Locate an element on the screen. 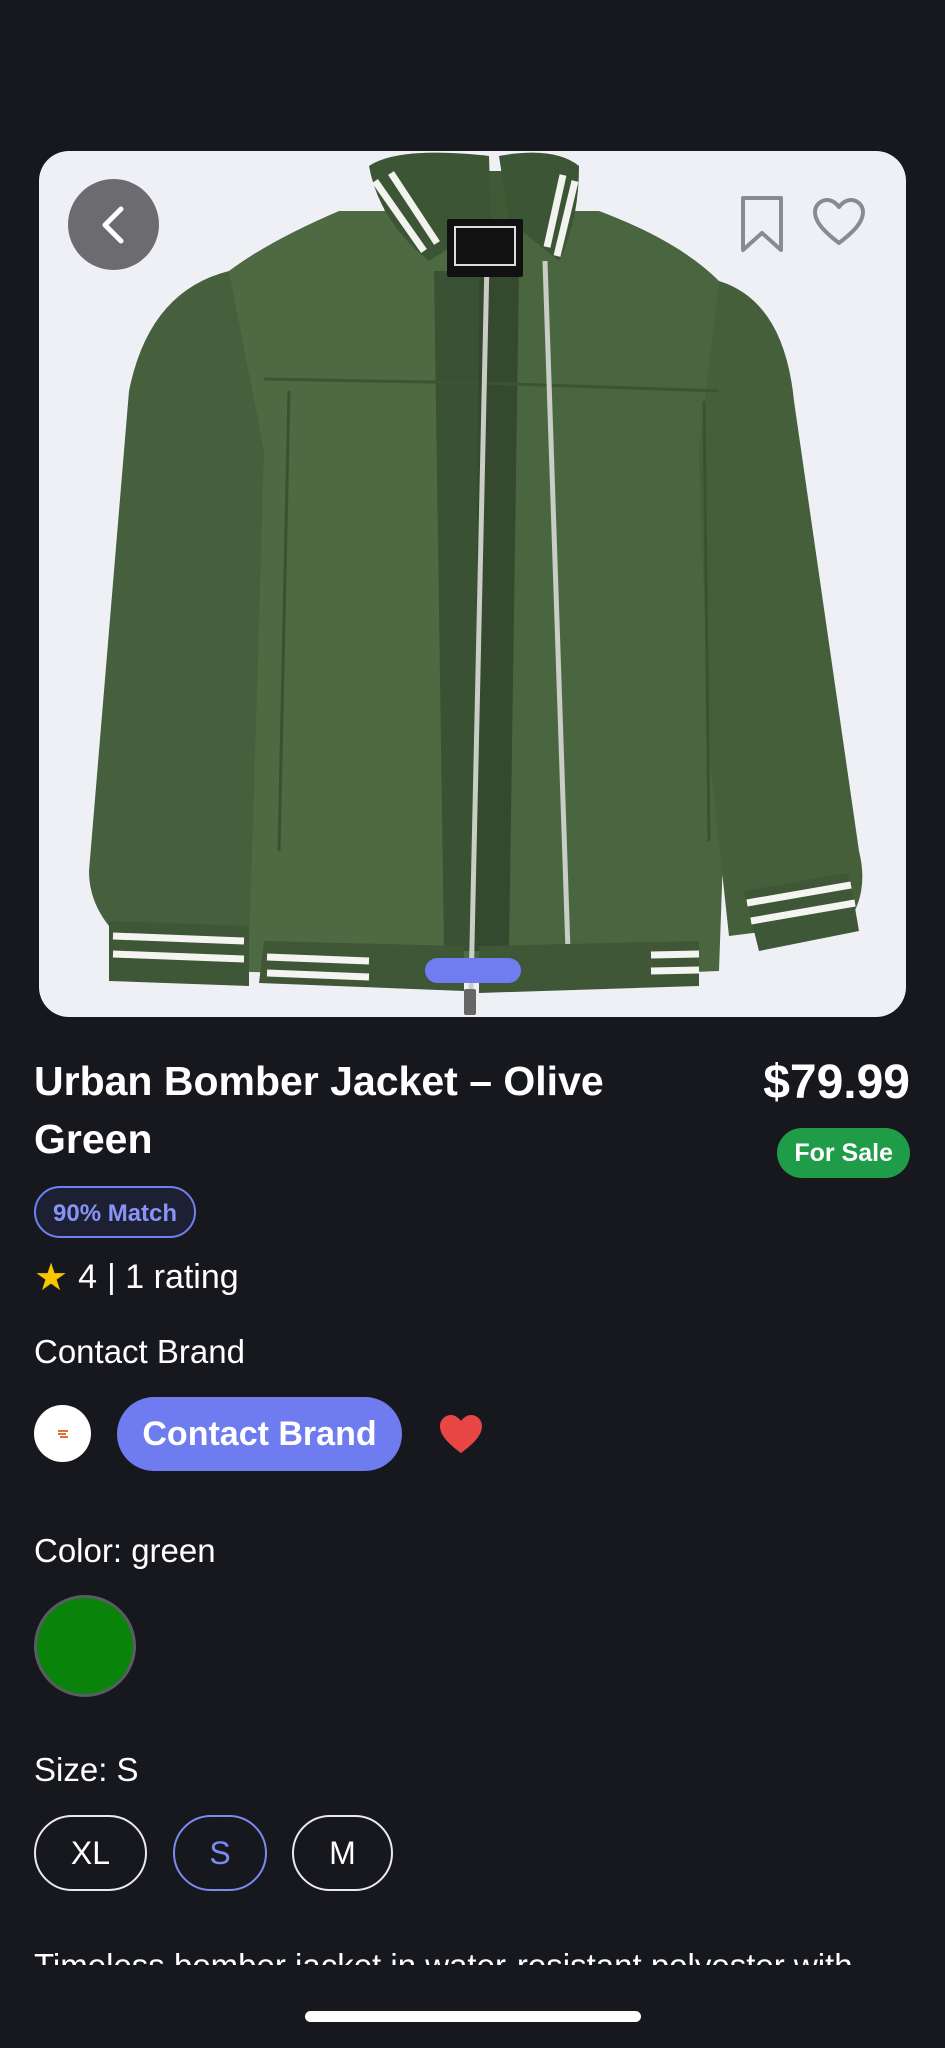 The width and height of the screenshot is (945, 2048). heart-filled-icon is located at coordinates (461, 1434).